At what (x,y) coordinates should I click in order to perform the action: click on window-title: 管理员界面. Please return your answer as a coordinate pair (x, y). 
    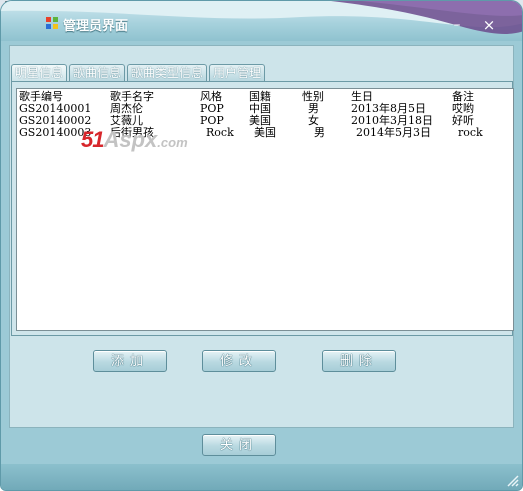
    Looking at the image, I should click on (96, 26).